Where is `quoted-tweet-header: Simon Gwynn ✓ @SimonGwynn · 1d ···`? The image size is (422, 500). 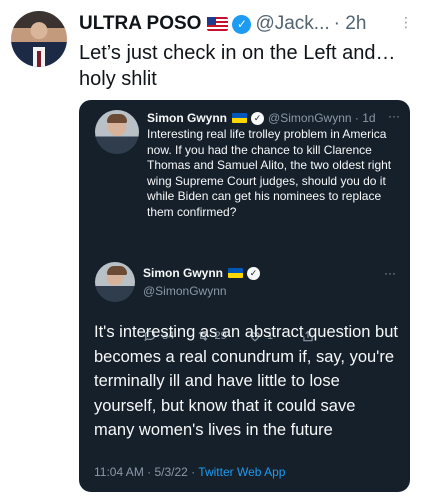 quoted-tweet-header: Simon Gwynn ✓ @SimonGwynn · 1d ··· is located at coordinates (273, 117).